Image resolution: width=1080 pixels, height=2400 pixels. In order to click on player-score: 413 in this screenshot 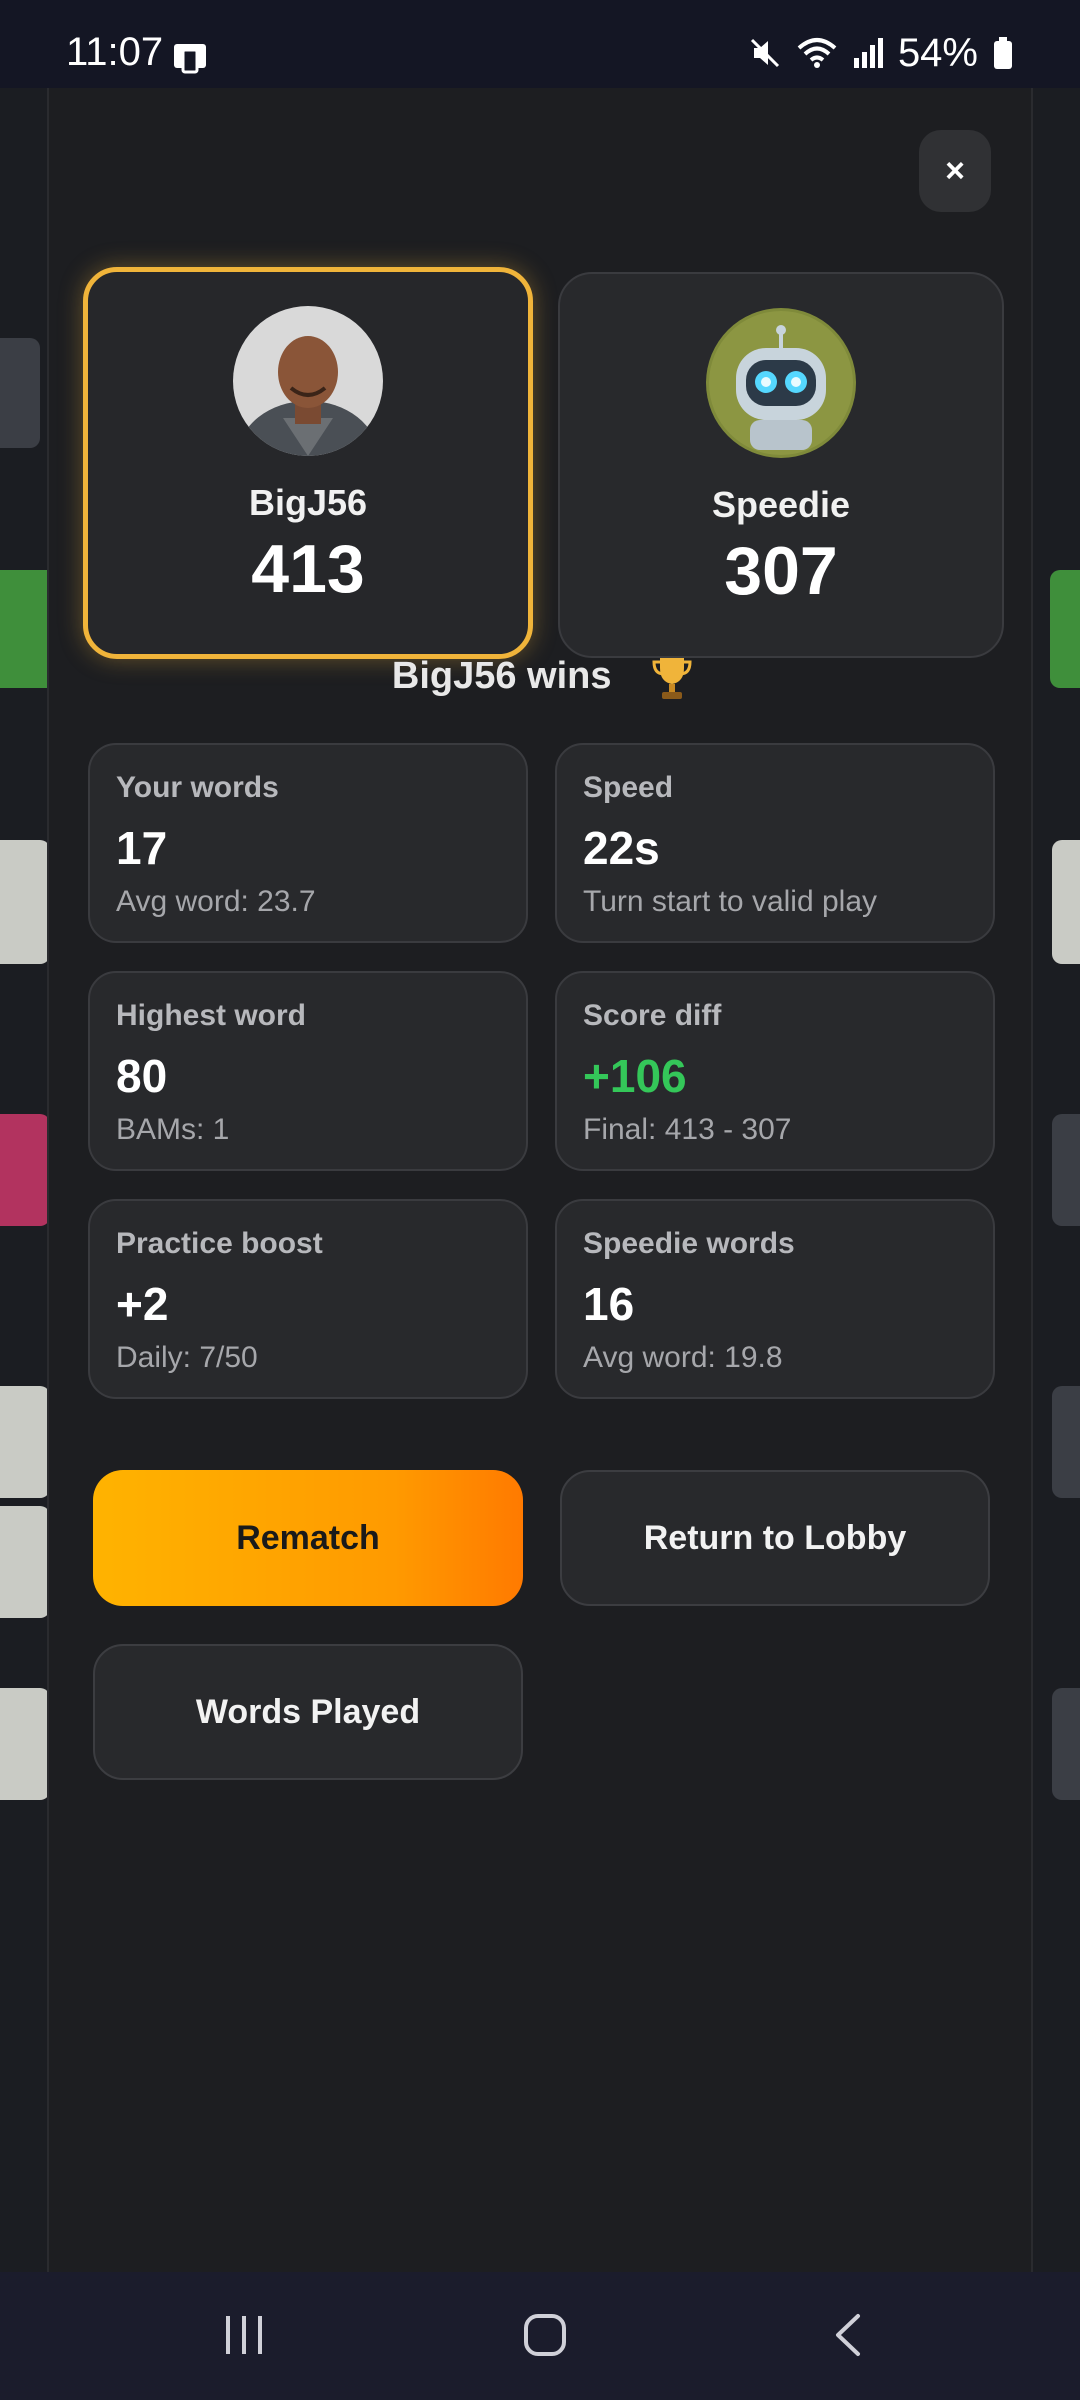, I will do `click(308, 569)`.